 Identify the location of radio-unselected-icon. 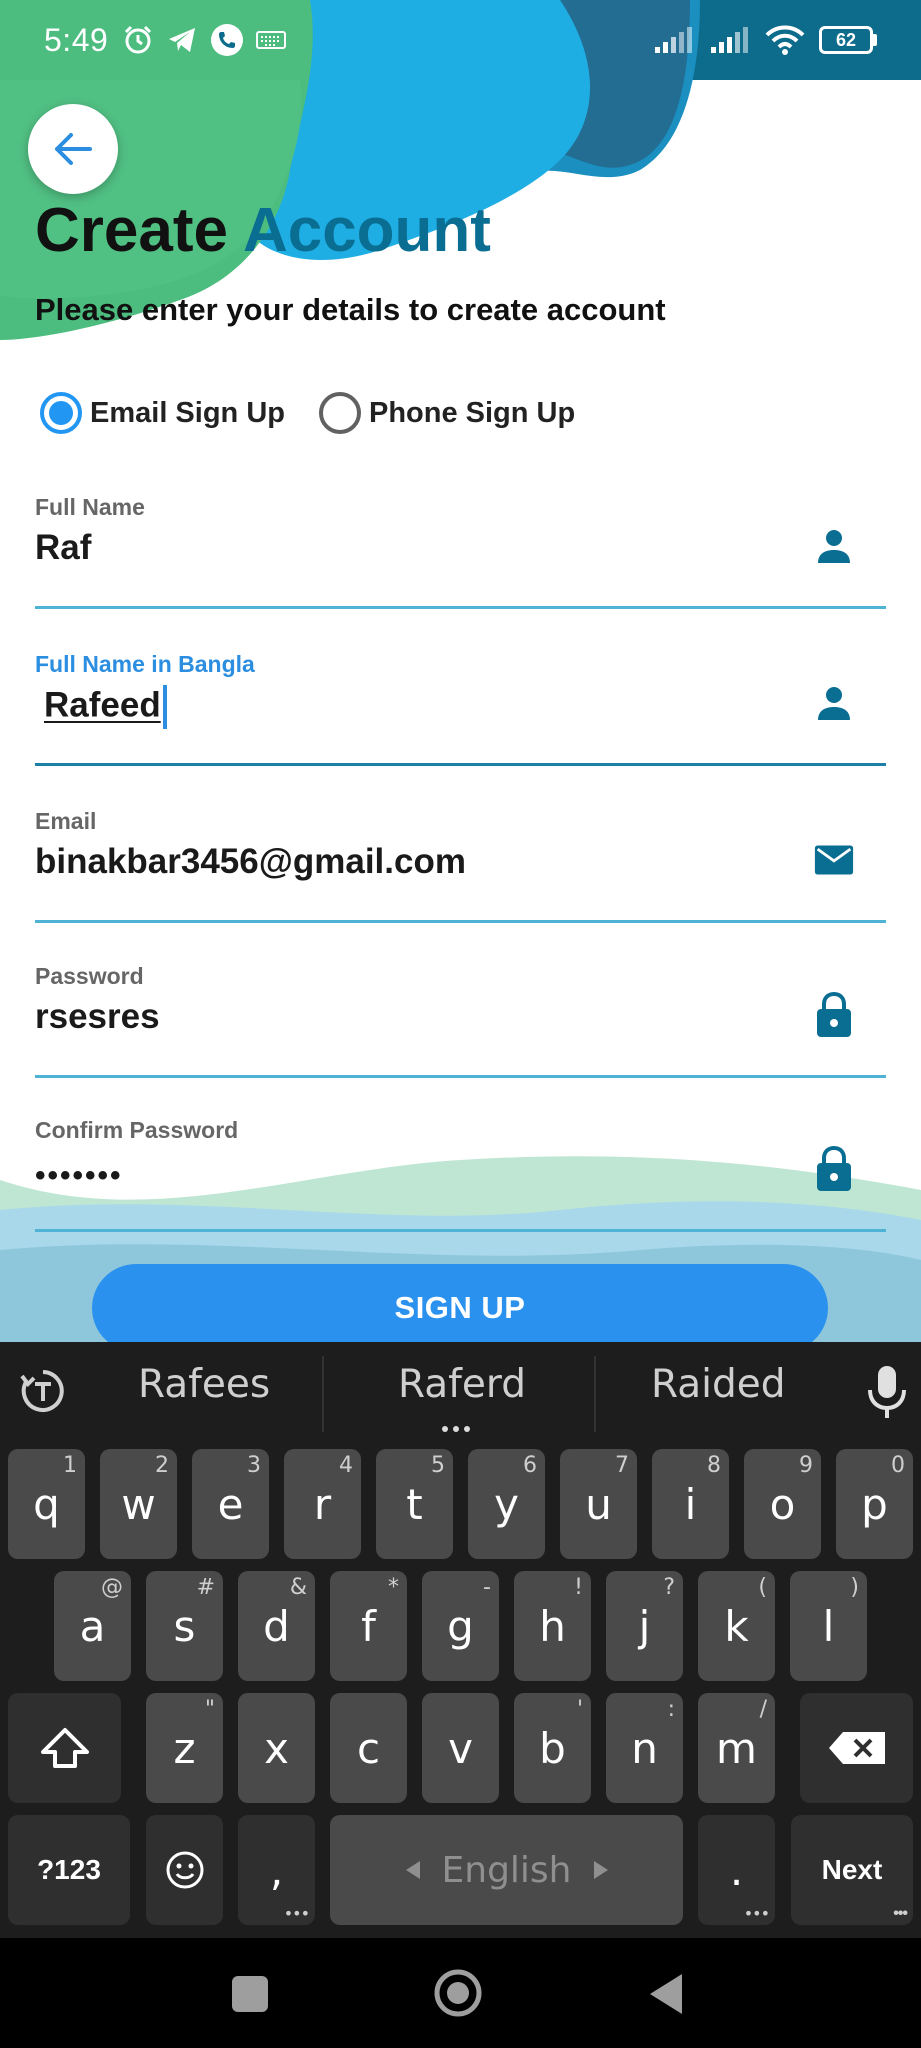
(339, 413).